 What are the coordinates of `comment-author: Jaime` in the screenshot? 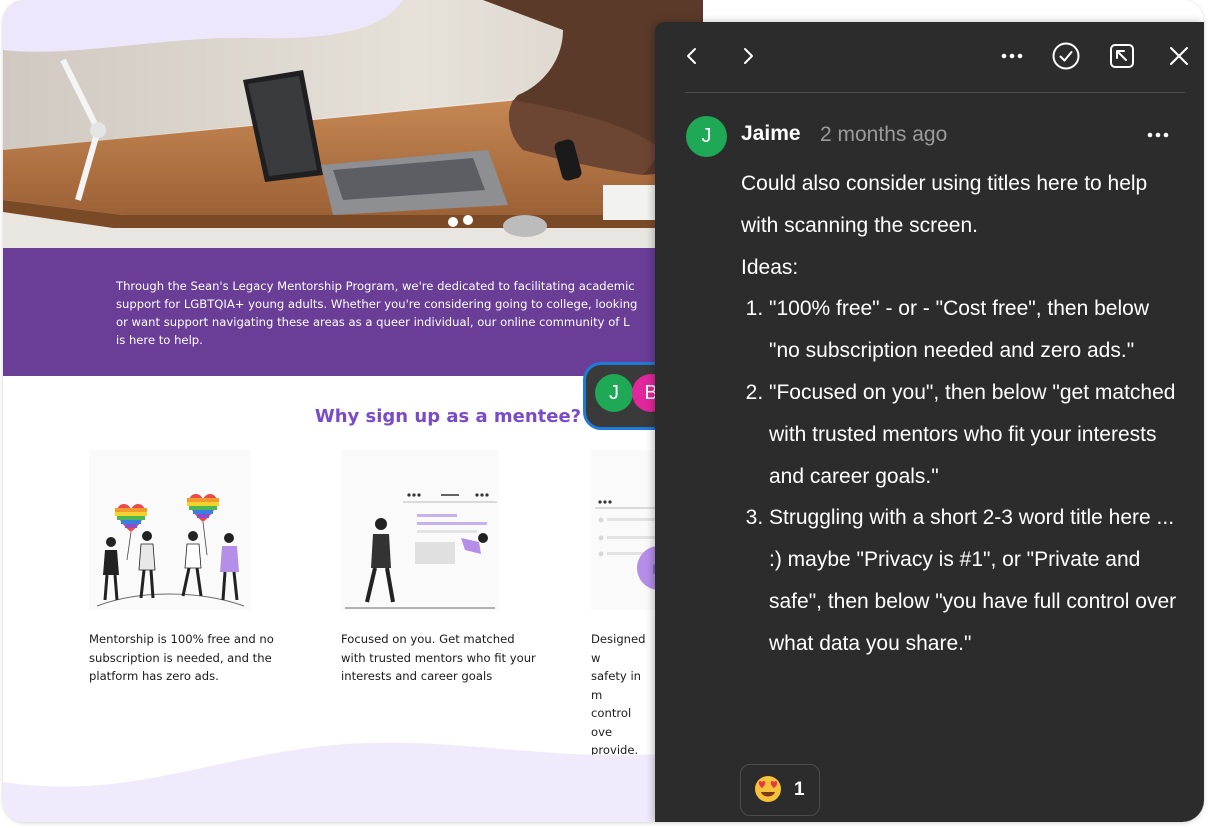 It's located at (771, 133).